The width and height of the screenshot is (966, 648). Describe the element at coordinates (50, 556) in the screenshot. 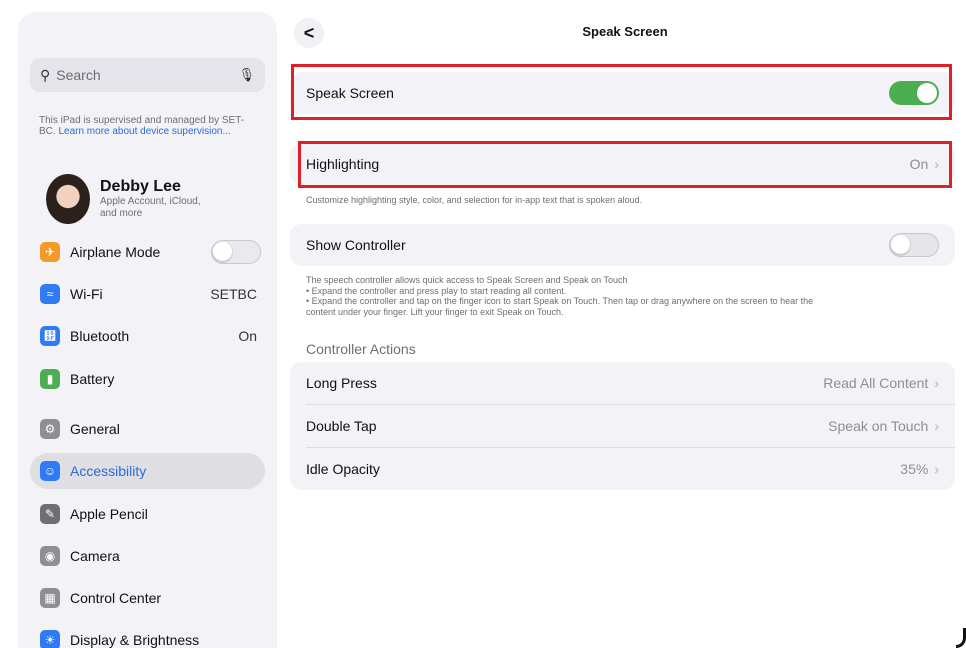

I see `camera-icon: ◉` at that location.